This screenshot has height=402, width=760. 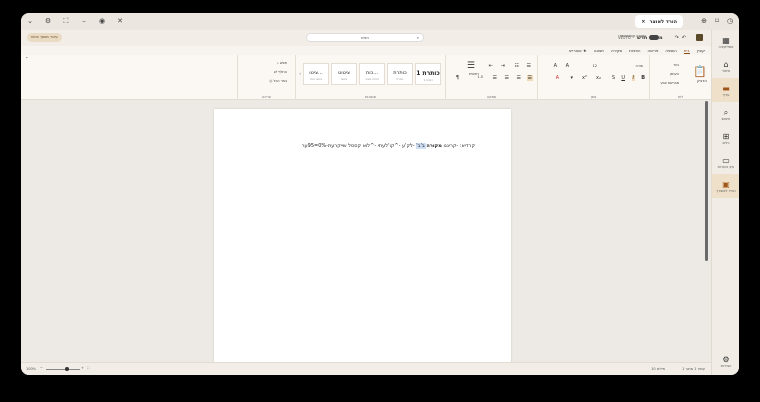 What do you see at coordinates (276, 72) in the screenshot?
I see `replace-icon: ⇄` at bounding box center [276, 72].